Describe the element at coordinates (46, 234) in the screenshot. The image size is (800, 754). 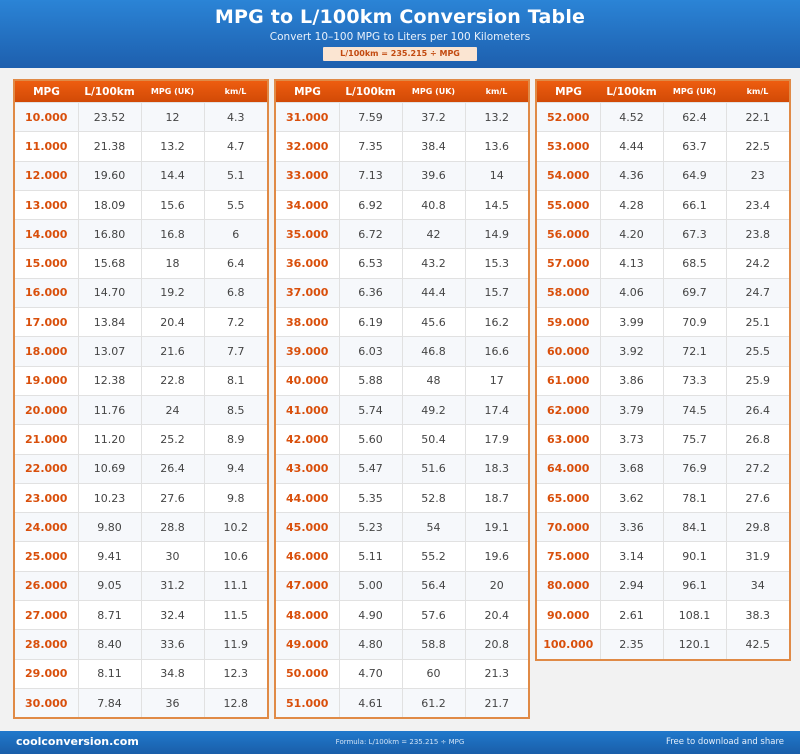
I see `mpg-cell: 14.000` at that location.